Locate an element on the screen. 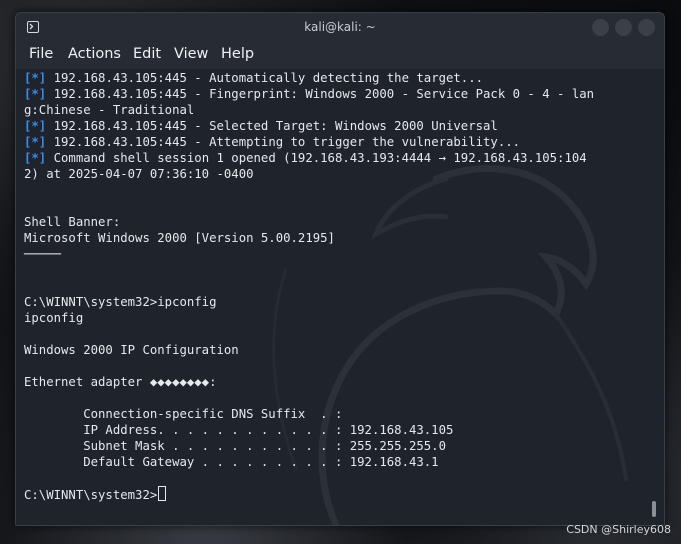 This screenshot has height=544, width=681. maximize-icon is located at coordinates (623, 27).